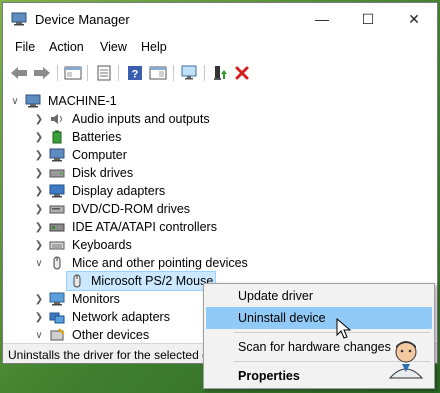  What do you see at coordinates (82, 19) in the screenshot?
I see `window-title: Device Manager` at bounding box center [82, 19].